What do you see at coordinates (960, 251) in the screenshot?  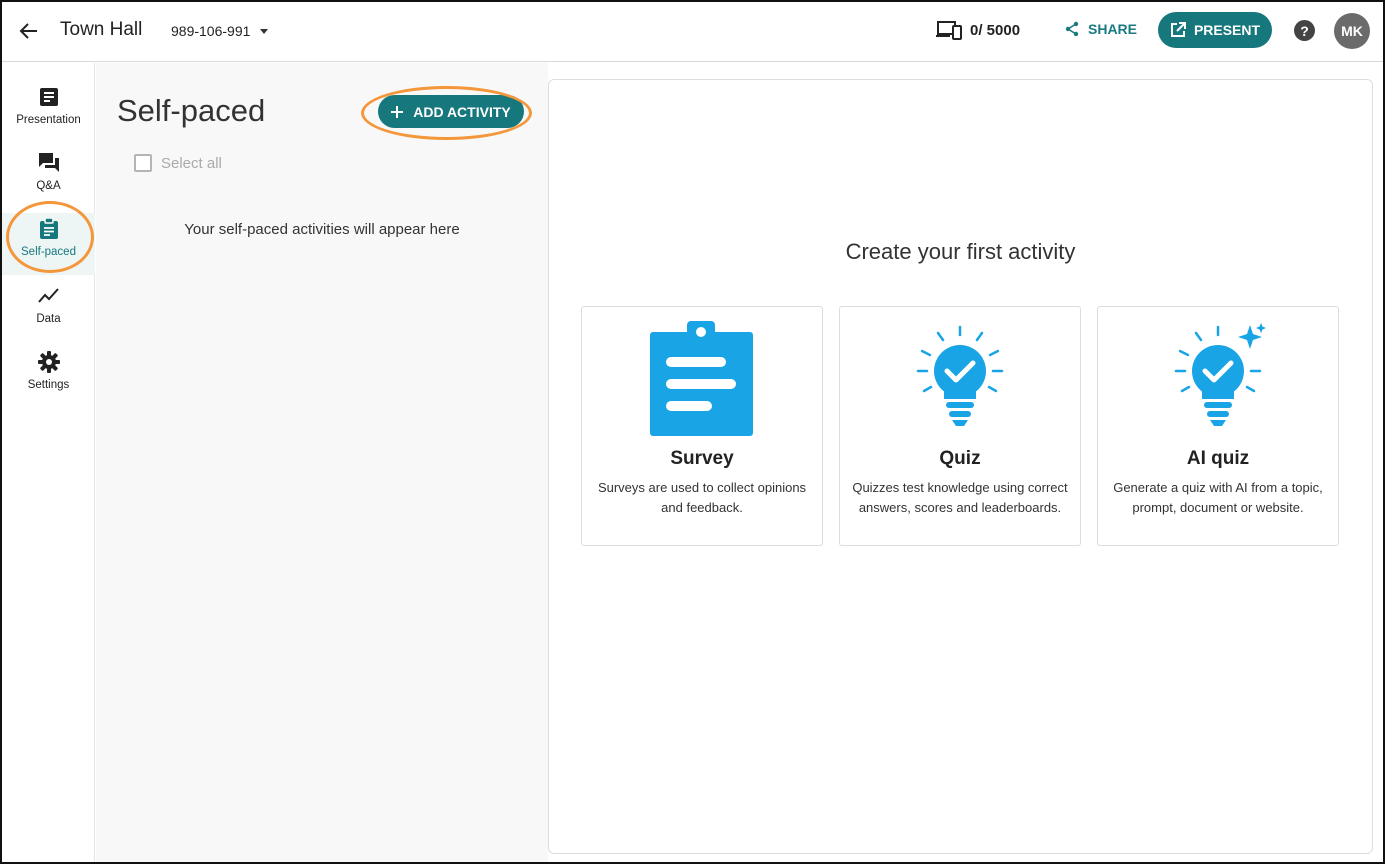 I see `create-heading: Create your first activity` at bounding box center [960, 251].